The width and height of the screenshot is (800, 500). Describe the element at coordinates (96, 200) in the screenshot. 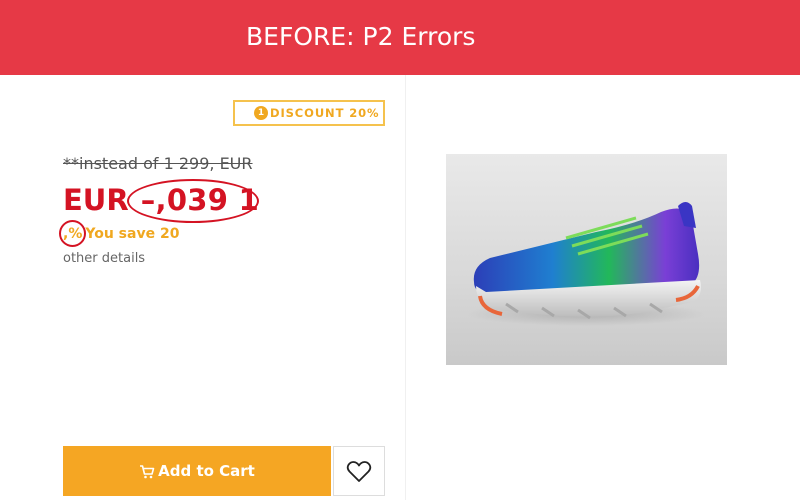

I see `price-currency: EUR` at that location.